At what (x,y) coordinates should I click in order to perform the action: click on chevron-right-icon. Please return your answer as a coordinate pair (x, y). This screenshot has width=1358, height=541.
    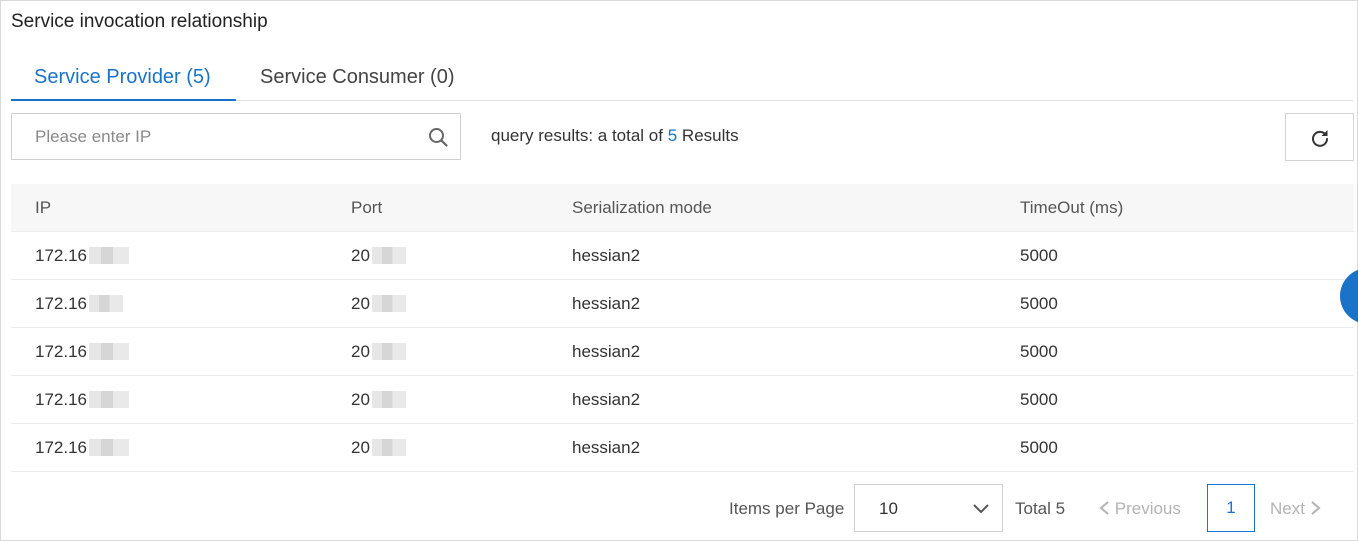
    Looking at the image, I should click on (1316, 508).